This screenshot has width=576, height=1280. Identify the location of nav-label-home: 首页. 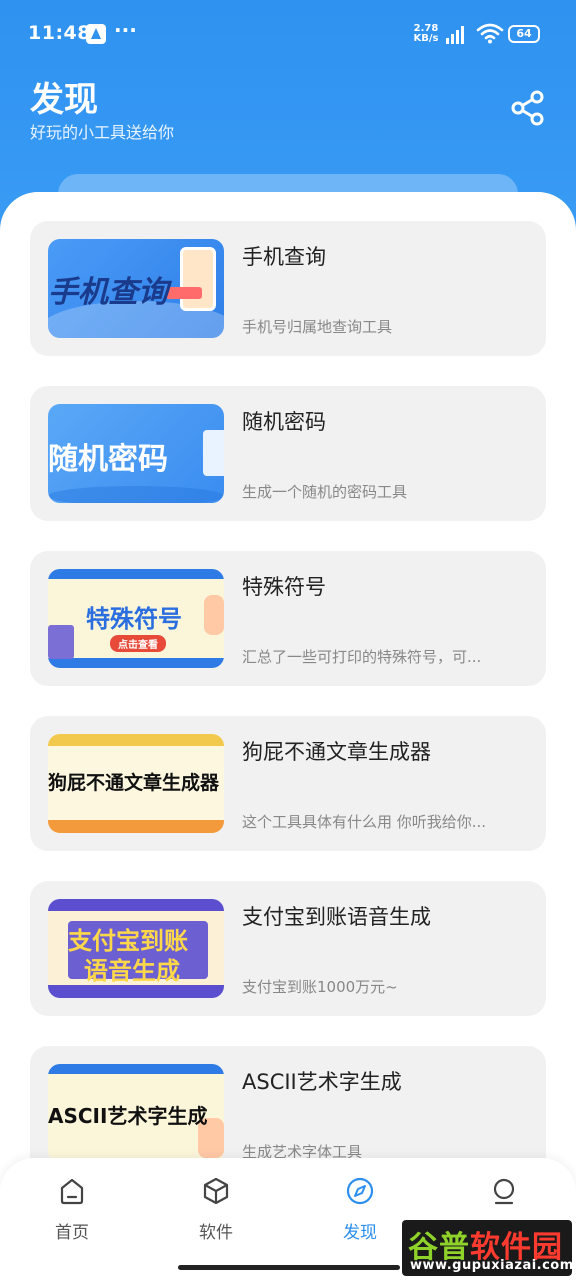
(72, 1233).